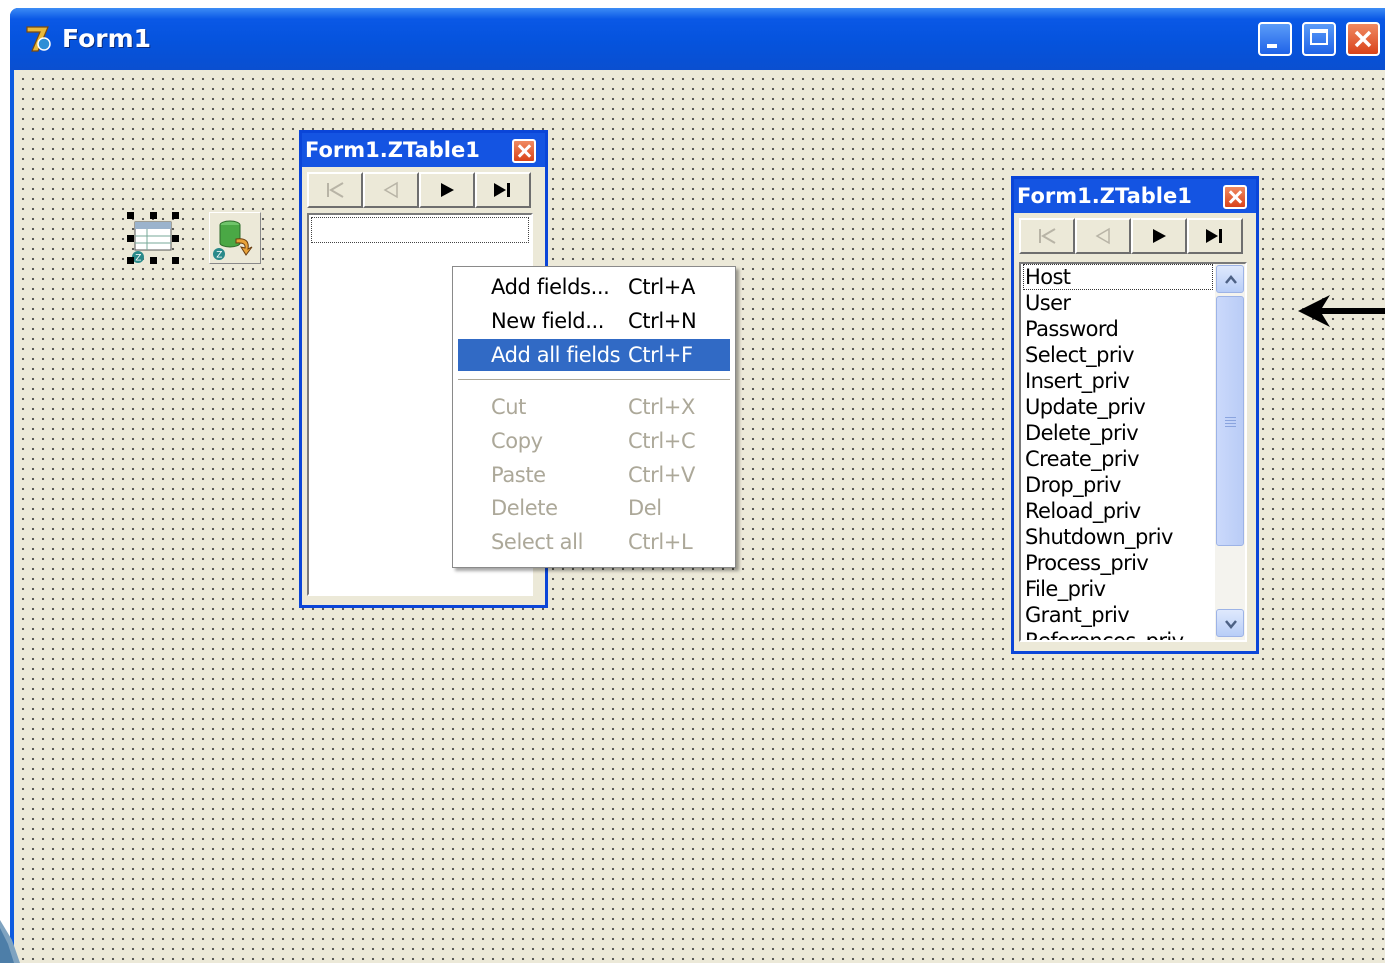 The image size is (1385, 963). I want to click on menu-item-copy: Copy Ctrl+C, so click(594, 441).